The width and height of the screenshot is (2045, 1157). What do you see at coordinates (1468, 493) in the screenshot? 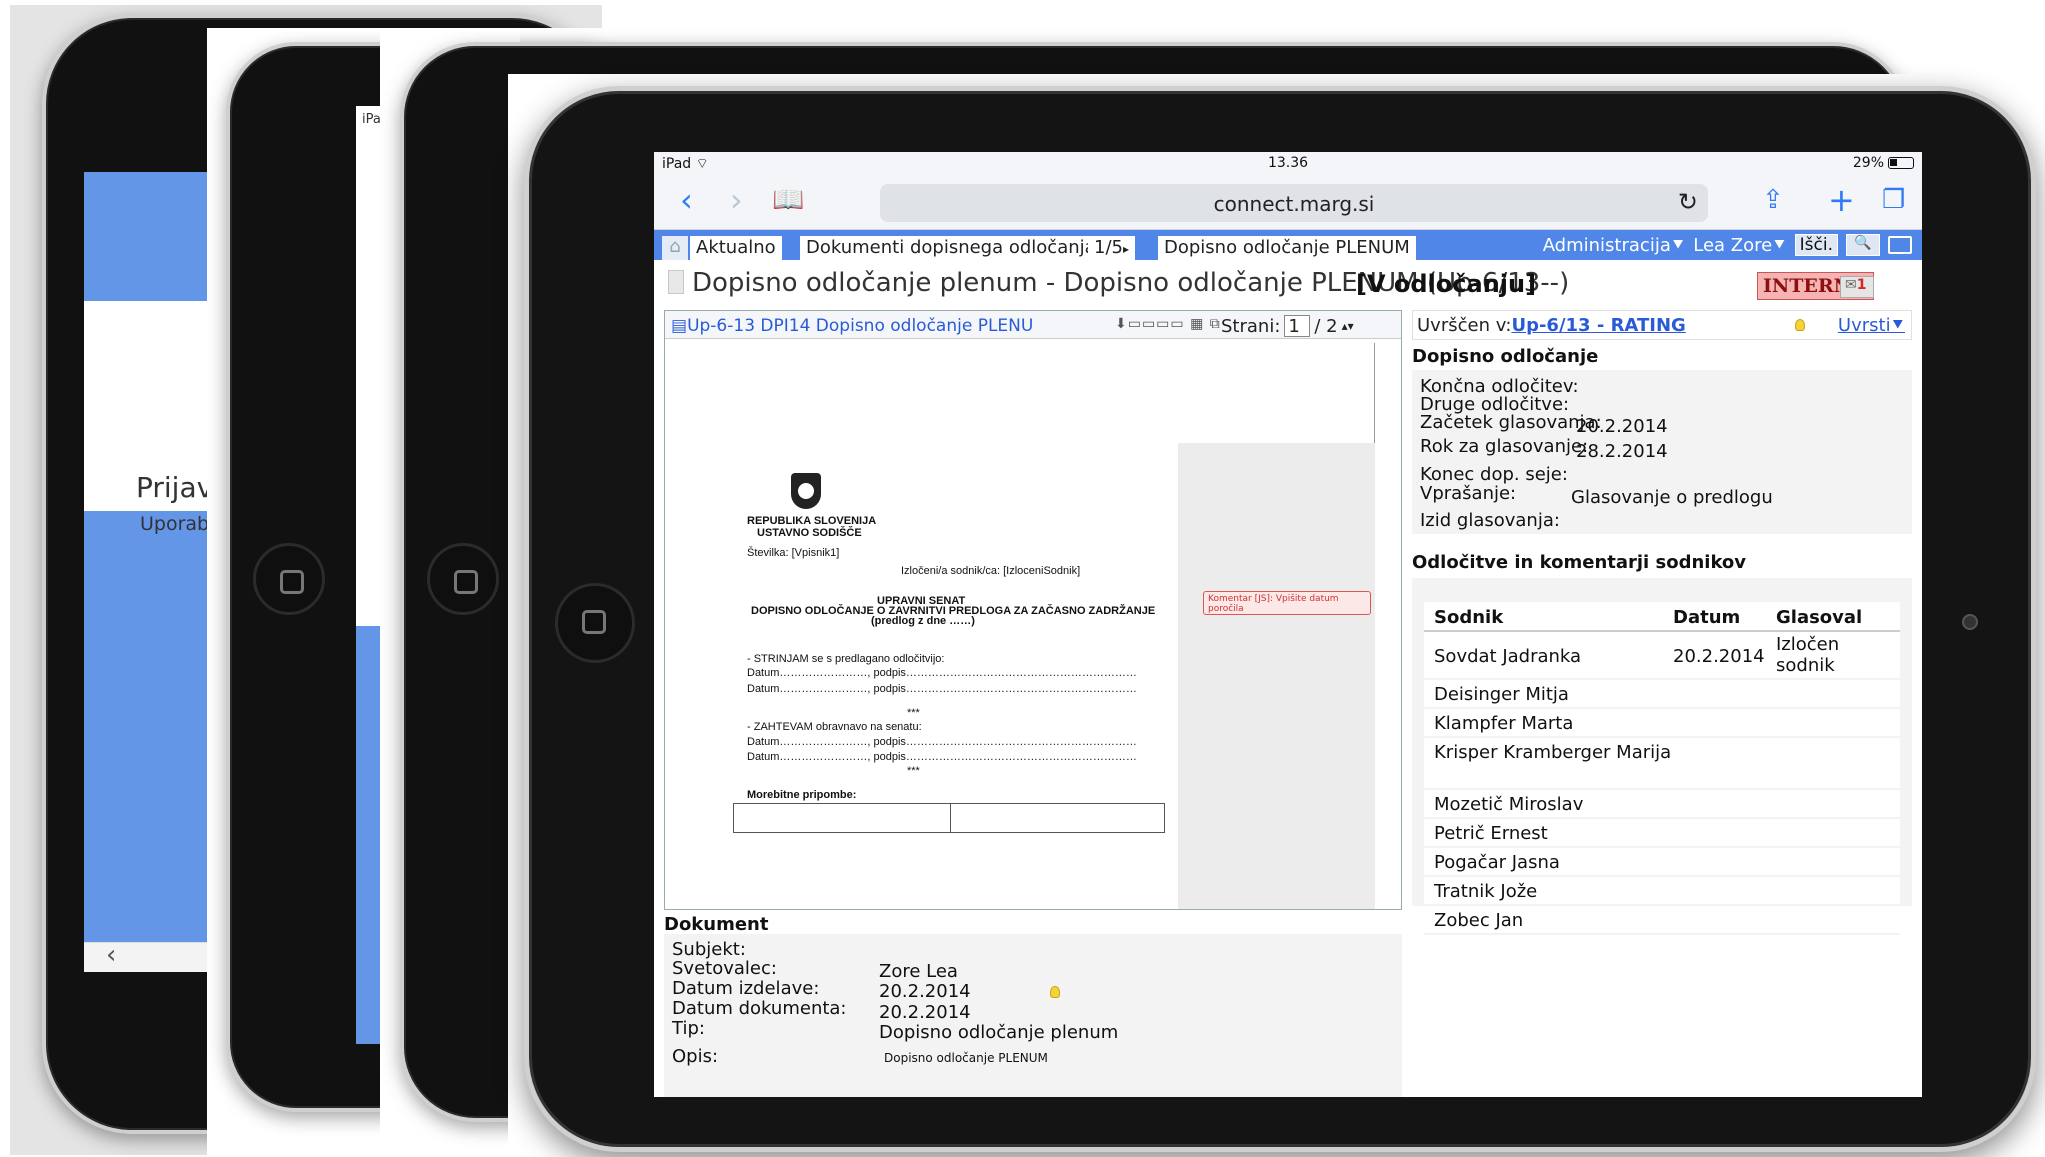
I see `field-label-vprasanje: Vprašanje:` at bounding box center [1468, 493].